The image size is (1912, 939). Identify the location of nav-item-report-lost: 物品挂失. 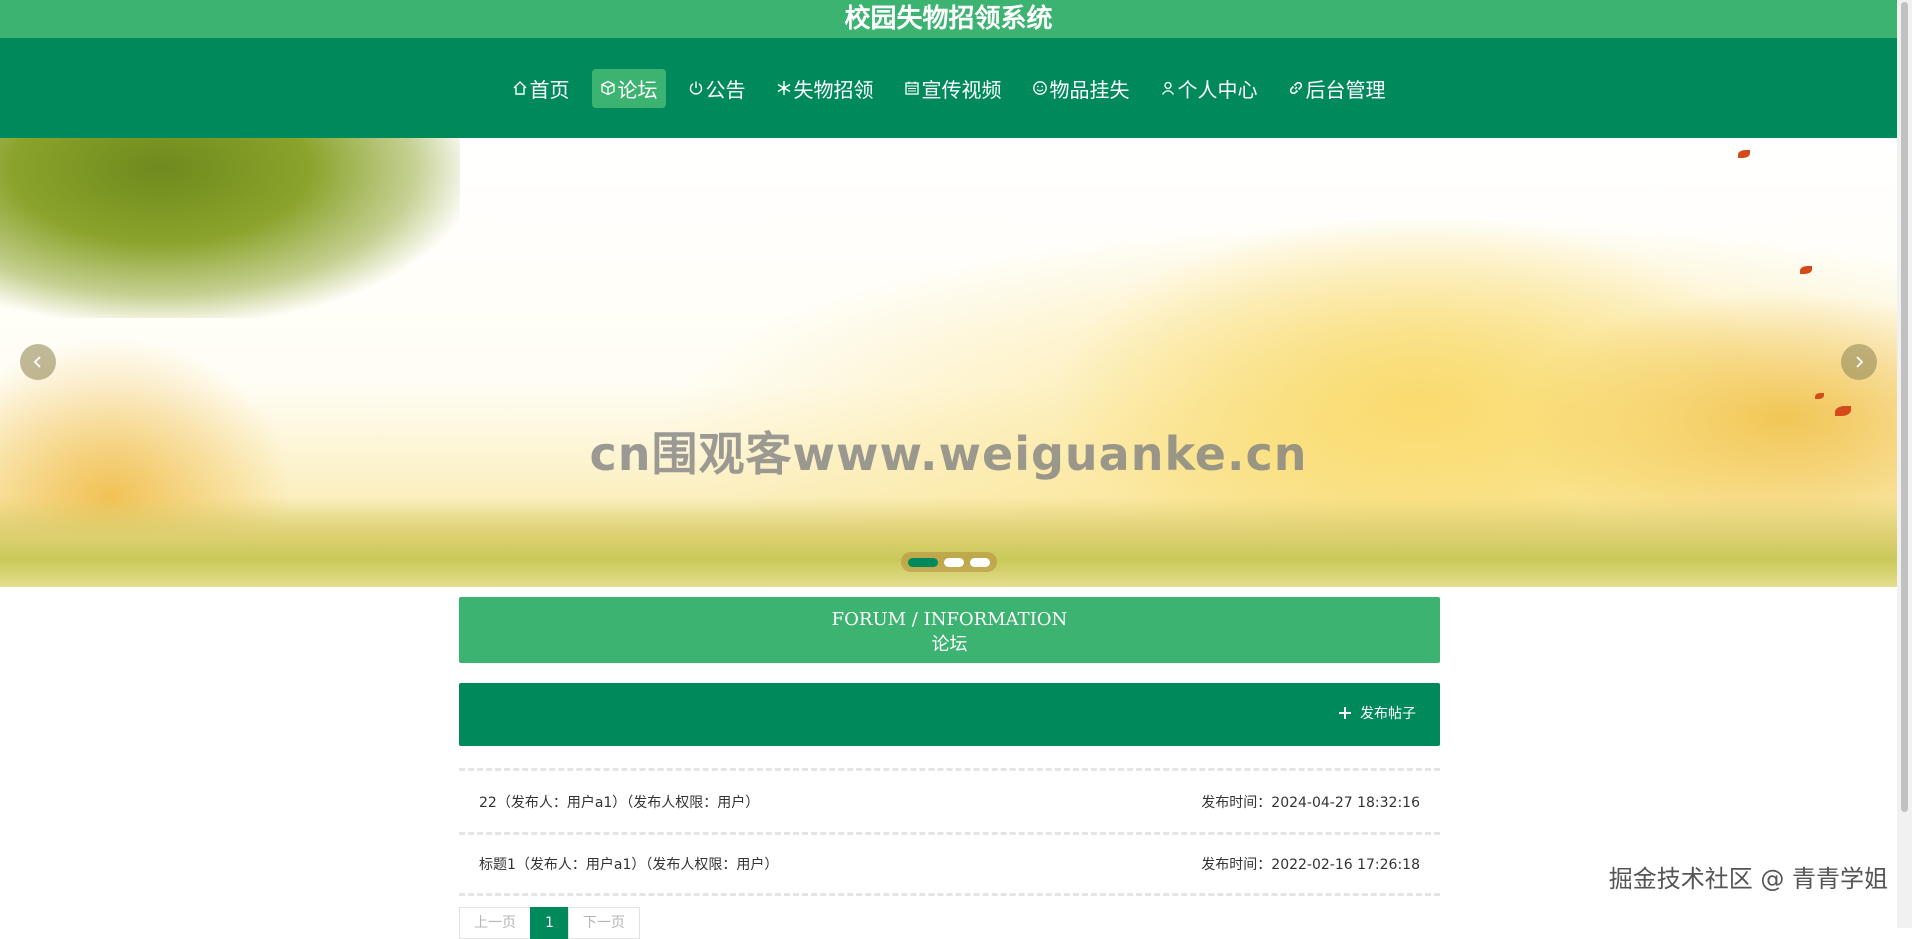
(1081, 88).